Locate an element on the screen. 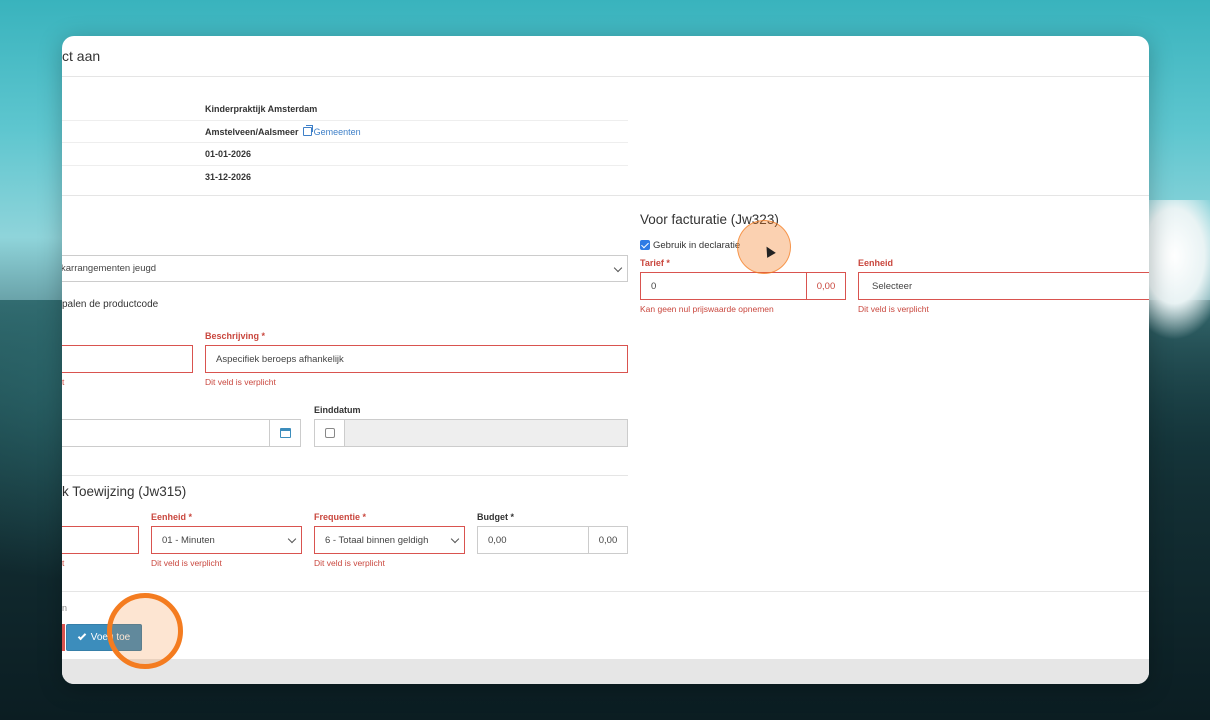 The width and height of the screenshot is (1210, 720). footer-fragment: n is located at coordinates (65, 608).